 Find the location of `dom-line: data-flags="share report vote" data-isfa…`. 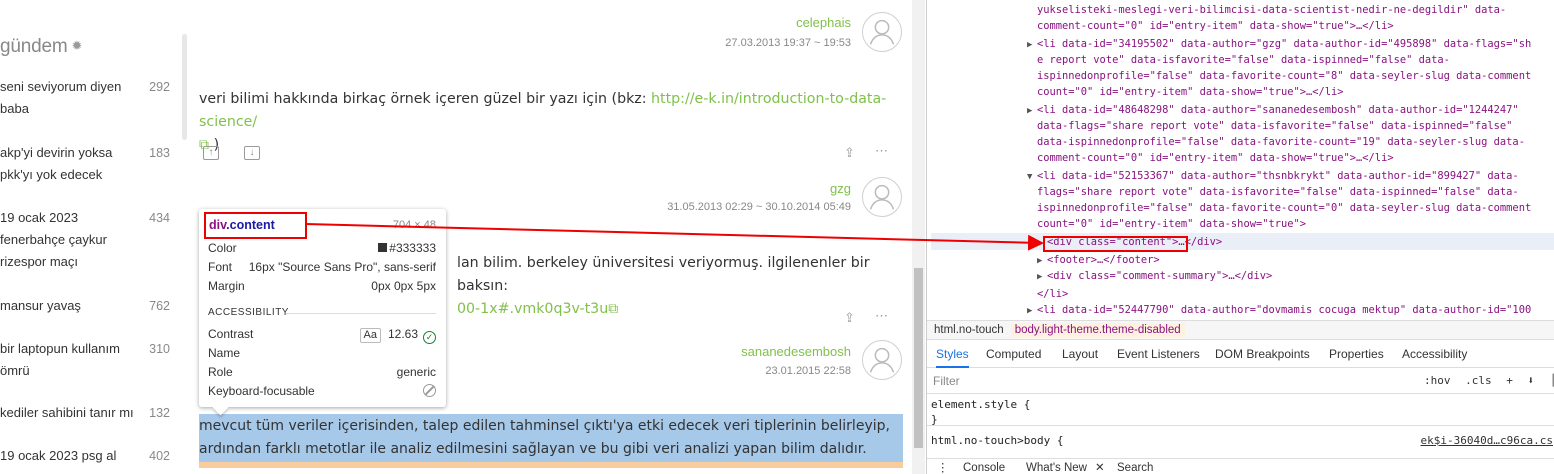

dom-line: data-flags="share report vote" data-isfa… is located at coordinates (1295, 126).